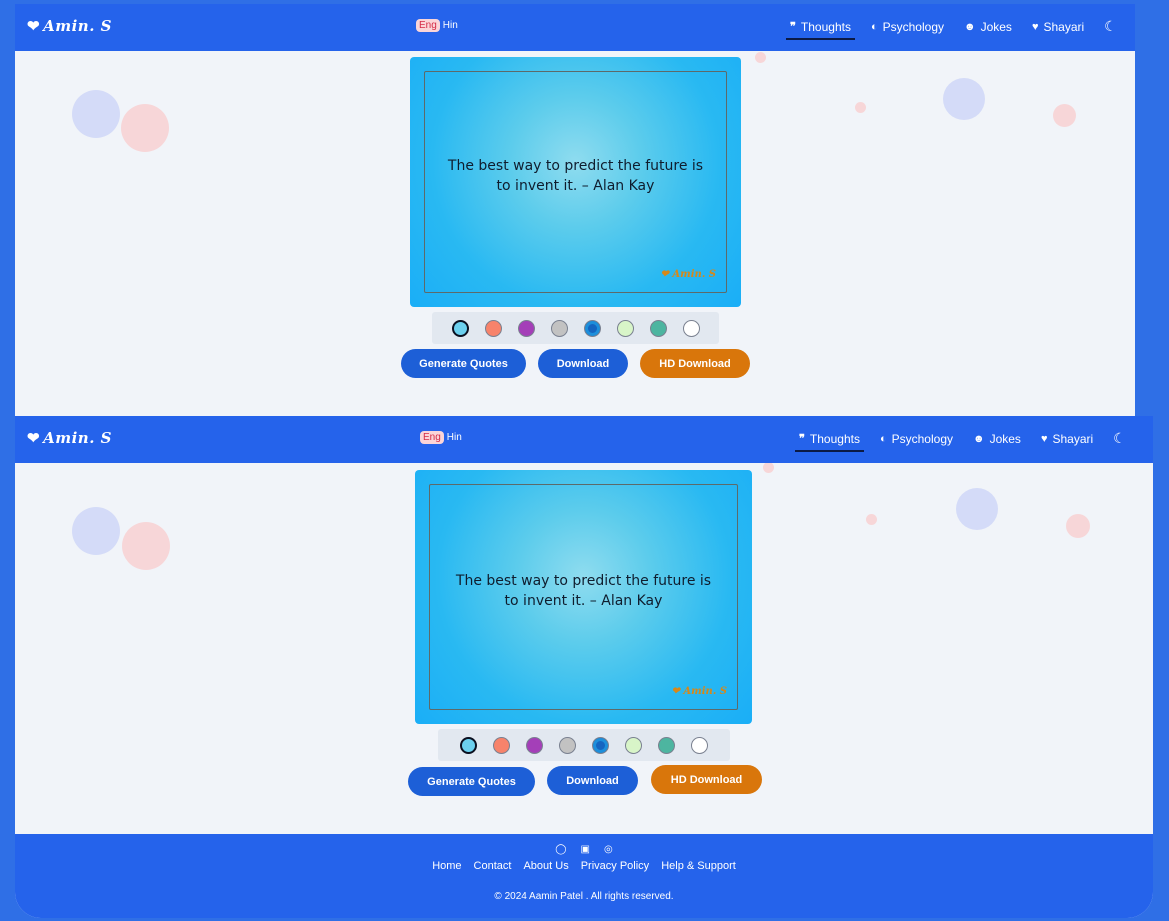 Image resolution: width=1169 pixels, height=921 pixels. Describe the element at coordinates (615, 866) in the screenshot. I see `footer-link-privacy: Privacy Policy` at that location.